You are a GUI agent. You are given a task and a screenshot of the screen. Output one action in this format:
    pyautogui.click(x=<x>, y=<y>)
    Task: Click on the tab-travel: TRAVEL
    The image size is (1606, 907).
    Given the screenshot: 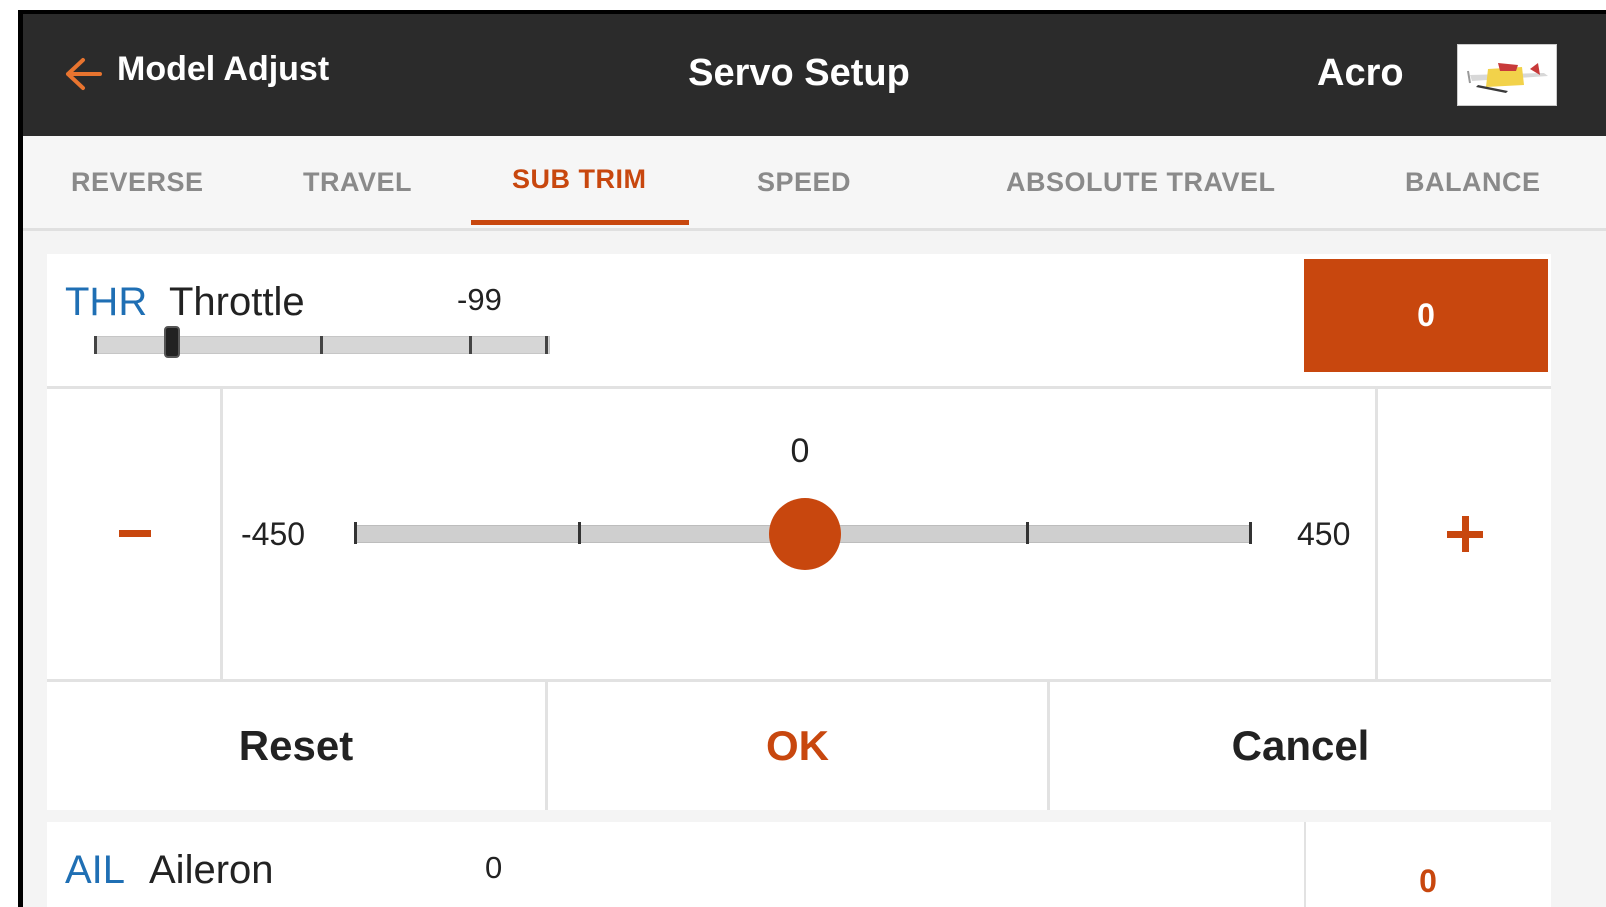 What is the action you would take?
    pyautogui.click(x=357, y=182)
    